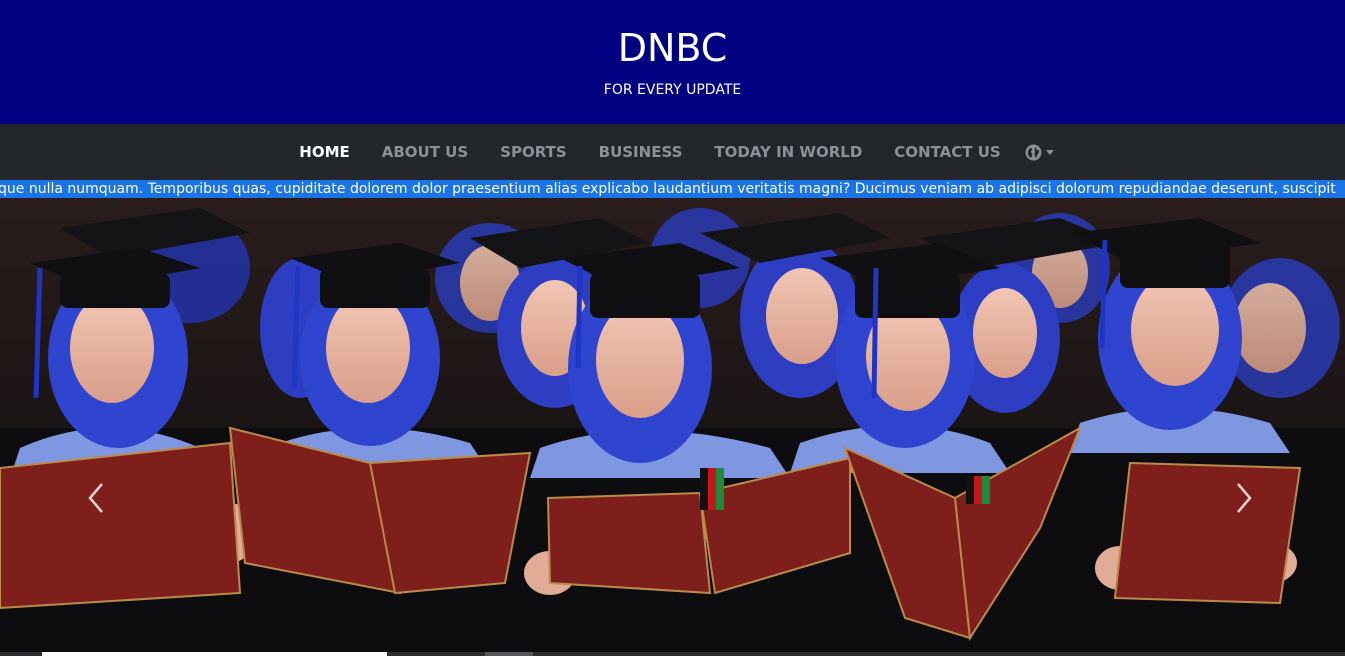  Describe the element at coordinates (672, 48) in the screenshot. I see `site-title: DNBC` at that location.